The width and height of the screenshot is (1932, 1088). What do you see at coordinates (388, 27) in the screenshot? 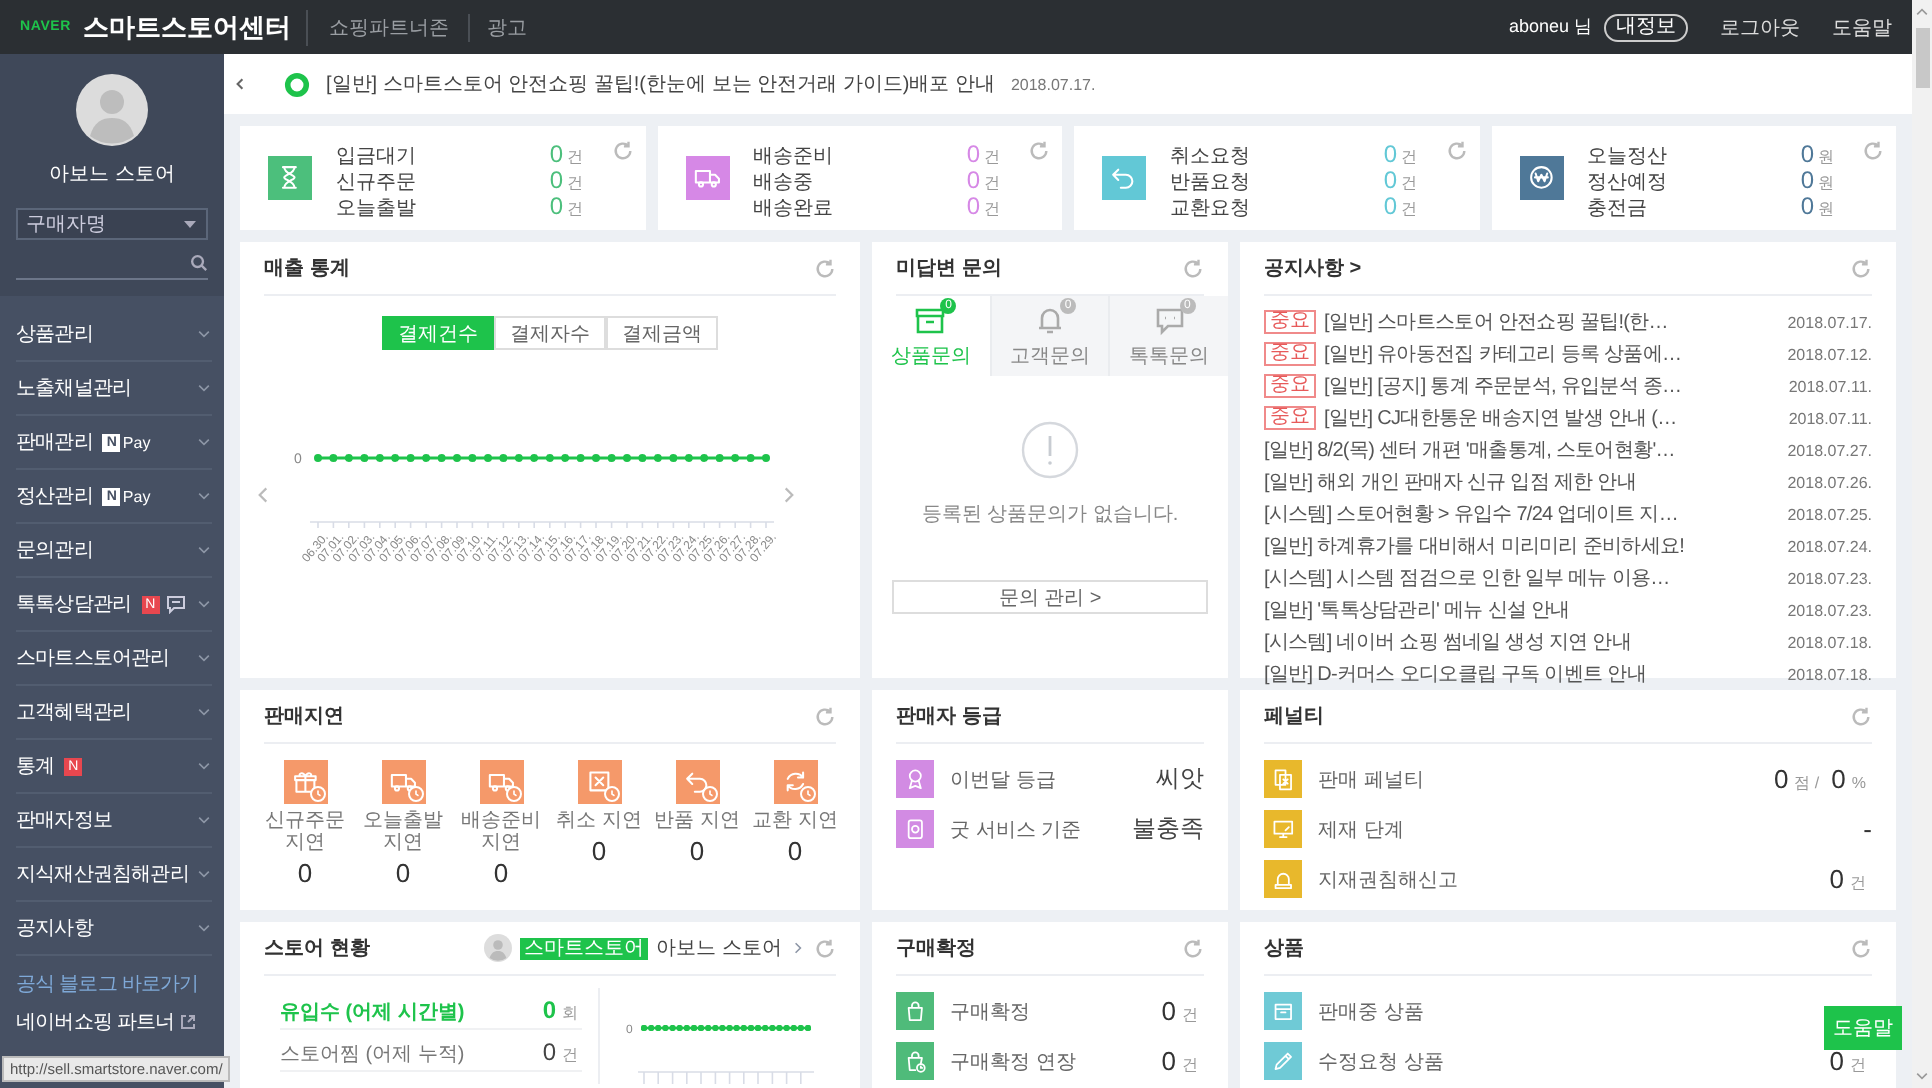
I see `nav-link: 쇼핑파트너존` at bounding box center [388, 27].